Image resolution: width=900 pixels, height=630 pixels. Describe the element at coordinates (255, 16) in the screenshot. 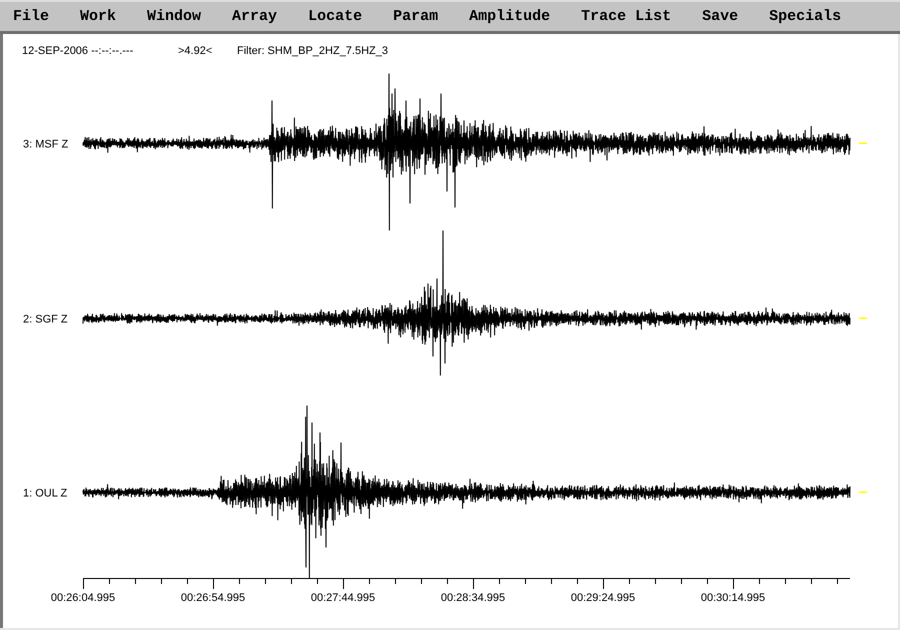

I see `menu-item: Array` at that location.